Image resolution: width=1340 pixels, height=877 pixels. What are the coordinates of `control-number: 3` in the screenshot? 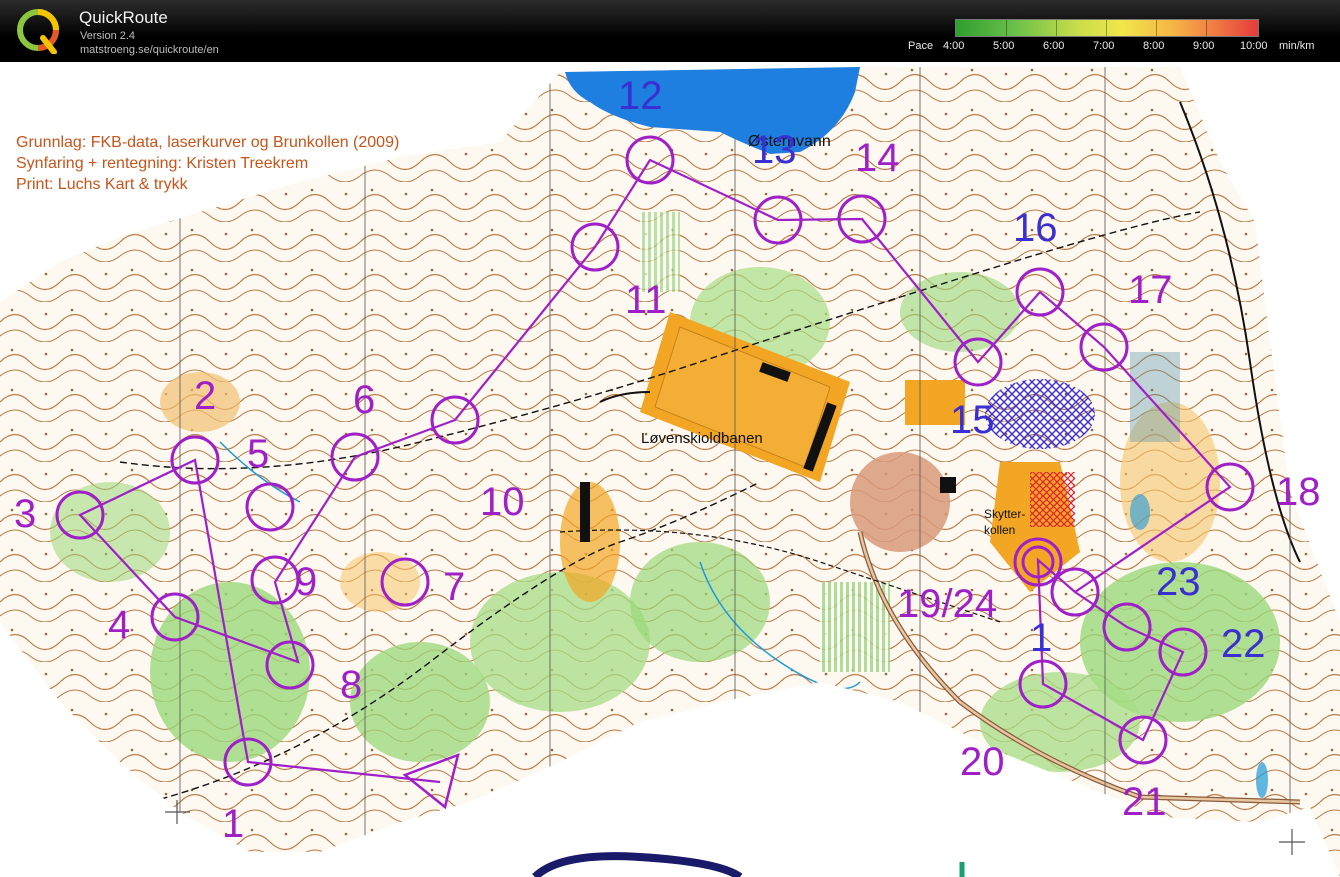 It's located at (25, 514).